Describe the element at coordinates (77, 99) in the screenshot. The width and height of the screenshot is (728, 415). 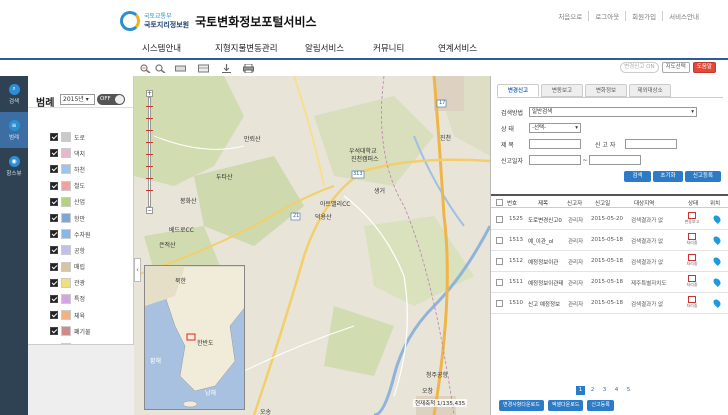
I see `year-select: 2015년 ▾` at that location.